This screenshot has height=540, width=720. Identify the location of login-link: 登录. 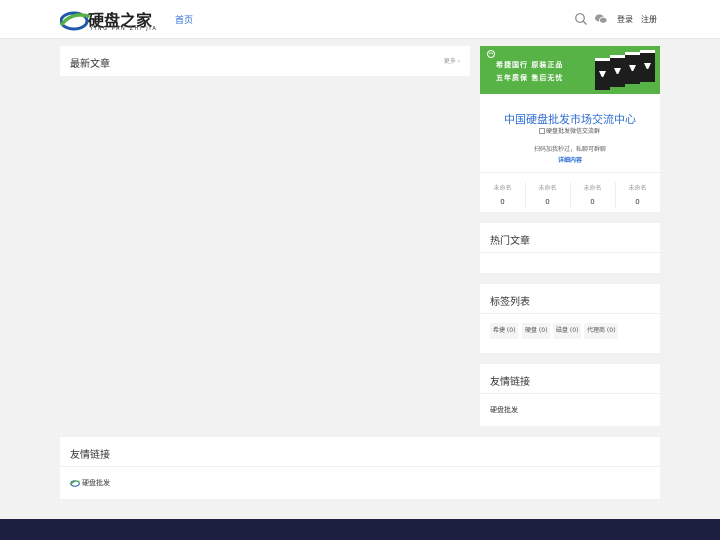
(625, 19).